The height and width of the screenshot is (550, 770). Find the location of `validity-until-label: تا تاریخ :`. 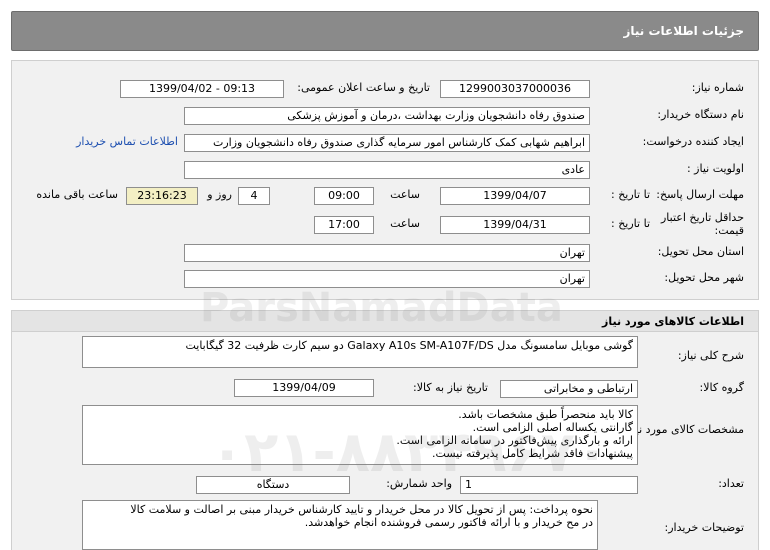

validity-until-label: تا تاریخ : is located at coordinates (630, 223).